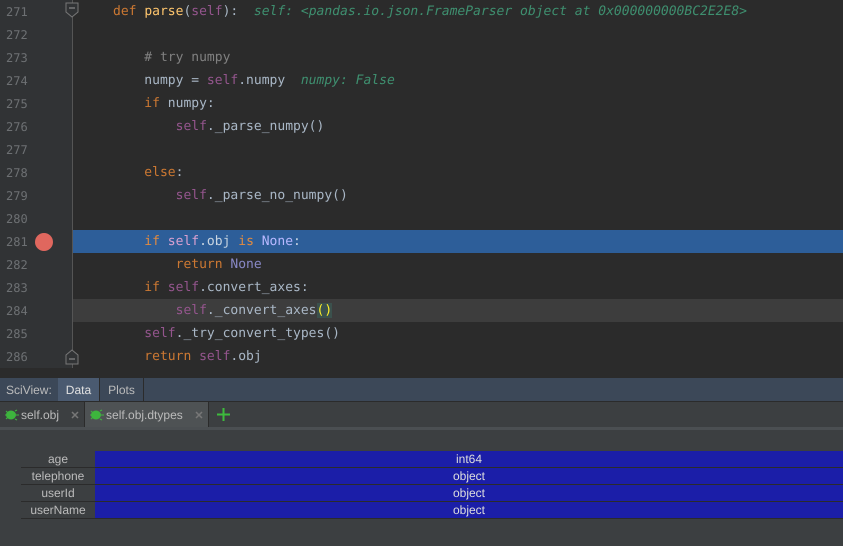 The image size is (843, 546). What do you see at coordinates (17, 173) in the screenshot?
I see `line-number: 278` at bounding box center [17, 173].